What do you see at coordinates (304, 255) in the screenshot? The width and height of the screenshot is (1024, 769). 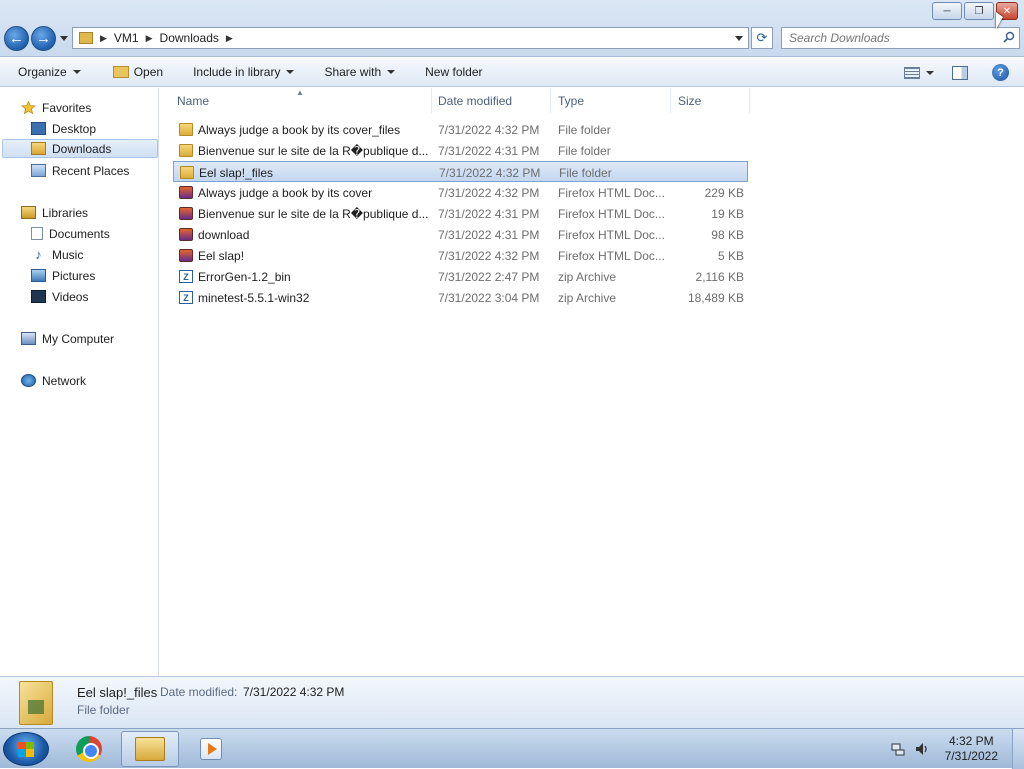 I see `file-name-cell: Eel slap!` at bounding box center [304, 255].